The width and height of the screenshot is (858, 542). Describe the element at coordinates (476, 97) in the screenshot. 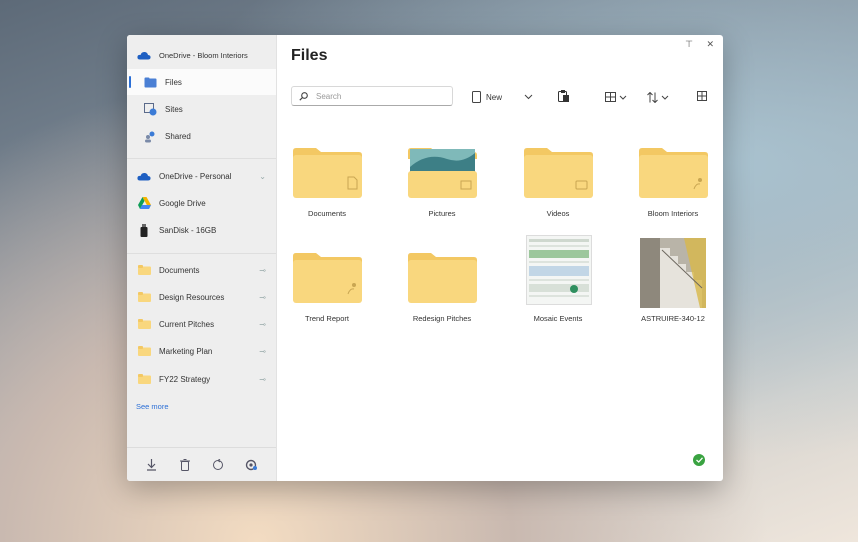

I see `new-file-icon` at that location.